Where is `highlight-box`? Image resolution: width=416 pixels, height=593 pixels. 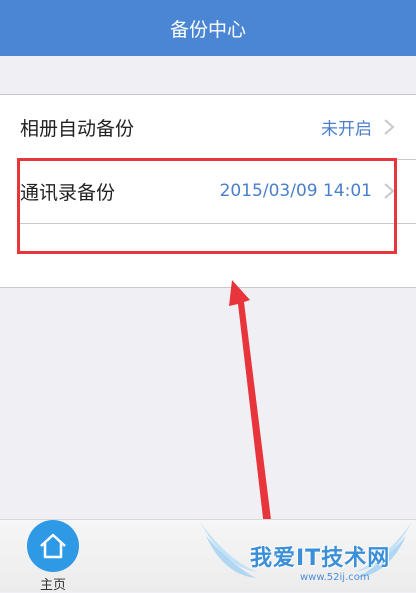 highlight-box is located at coordinates (207, 206).